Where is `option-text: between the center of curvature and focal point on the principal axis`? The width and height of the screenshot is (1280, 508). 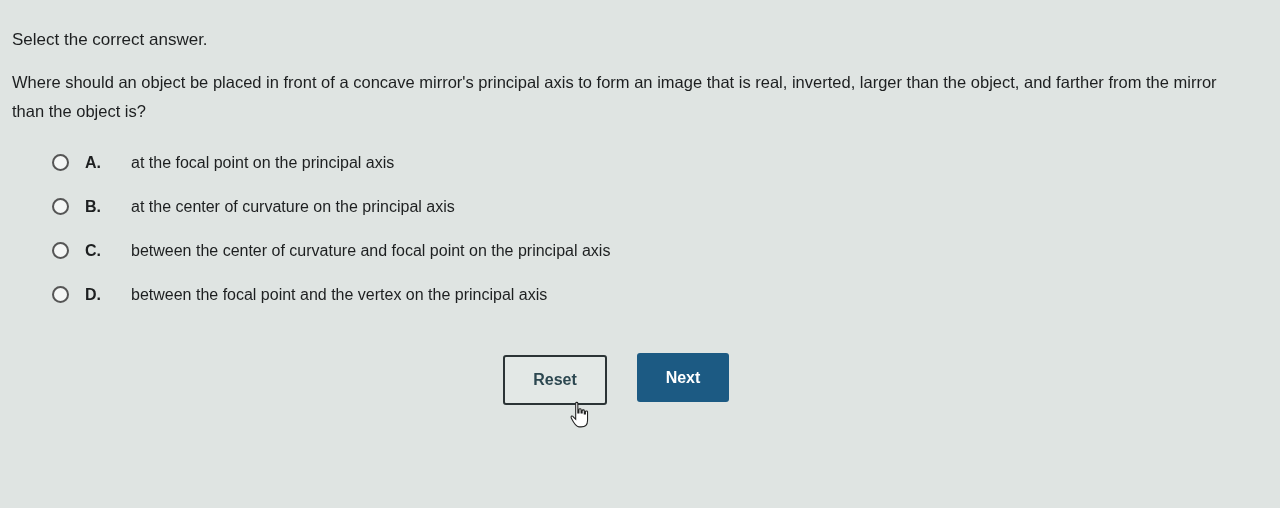
option-text: between the center of curvature and focal point on the principal axis is located at coordinates (371, 250).